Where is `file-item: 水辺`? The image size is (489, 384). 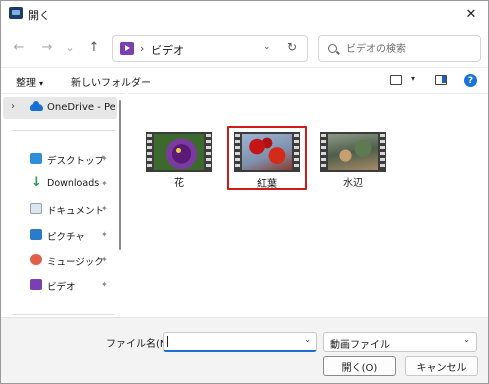
file-item: 水辺 is located at coordinates (353, 158).